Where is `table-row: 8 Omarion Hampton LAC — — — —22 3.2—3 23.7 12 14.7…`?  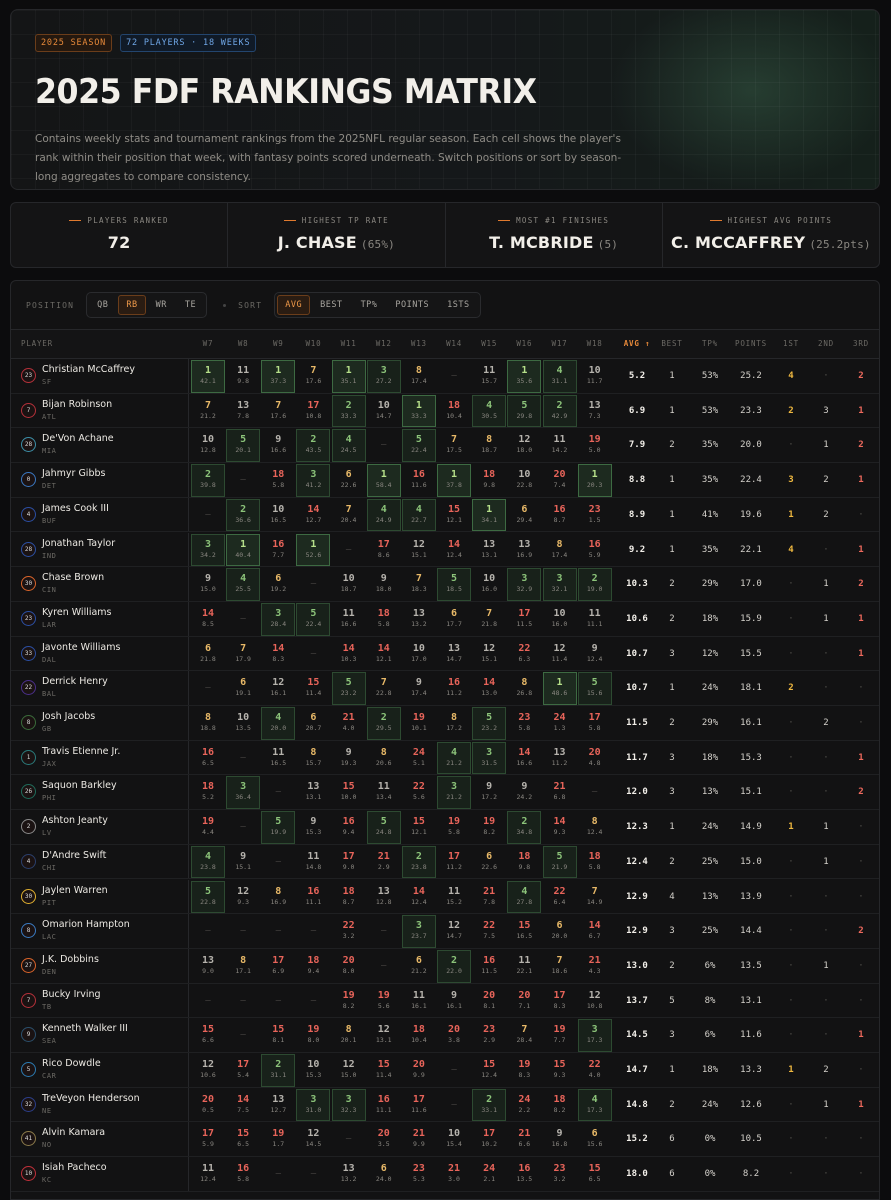 table-row: 8 Omarion Hampton LAC — — — —22 3.2—3 23.7 12 14.7… is located at coordinates (445, 931).